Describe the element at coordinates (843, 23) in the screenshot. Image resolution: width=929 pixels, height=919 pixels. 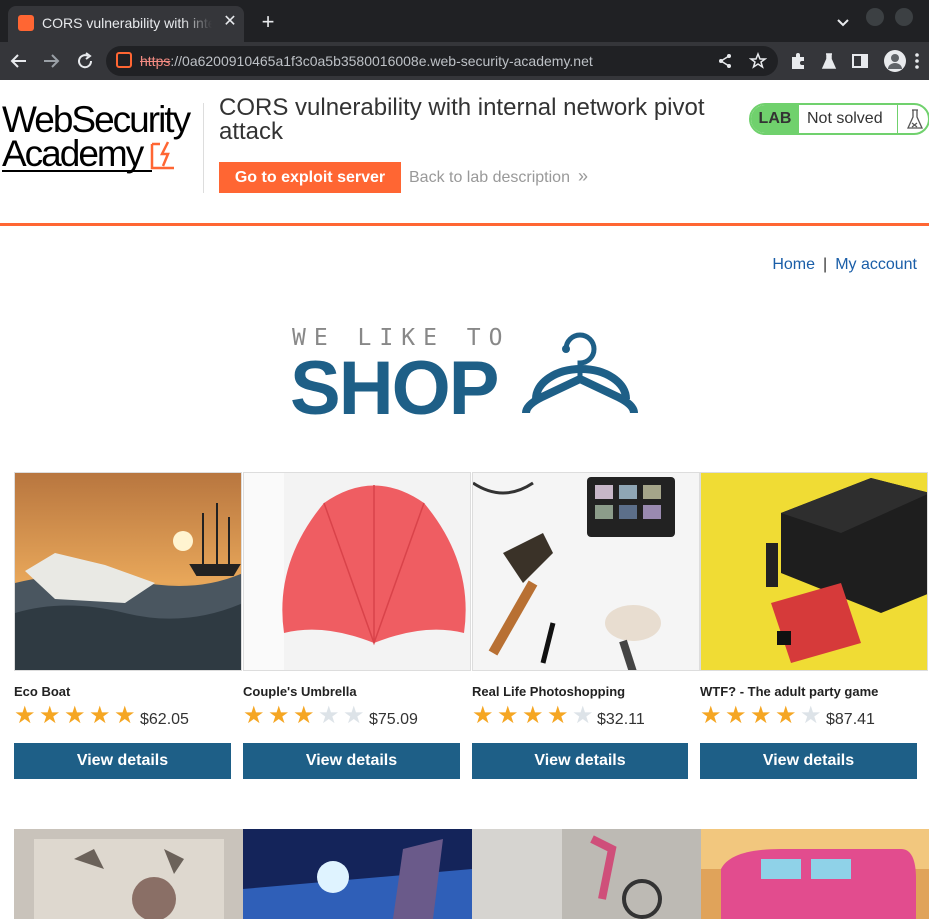
I see `chevron-down-icon` at that location.